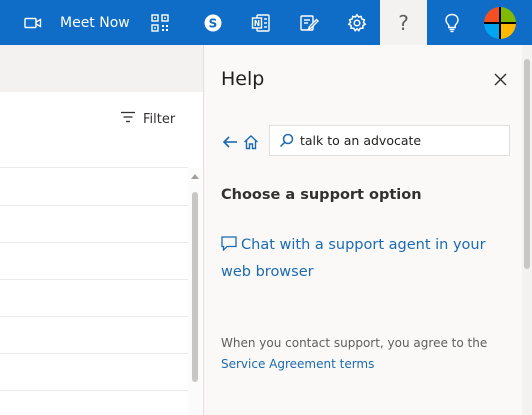 The width and height of the screenshot is (532, 415). Describe the element at coordinates (101, 68) in the screenshot. I see `command-bar` at that location.